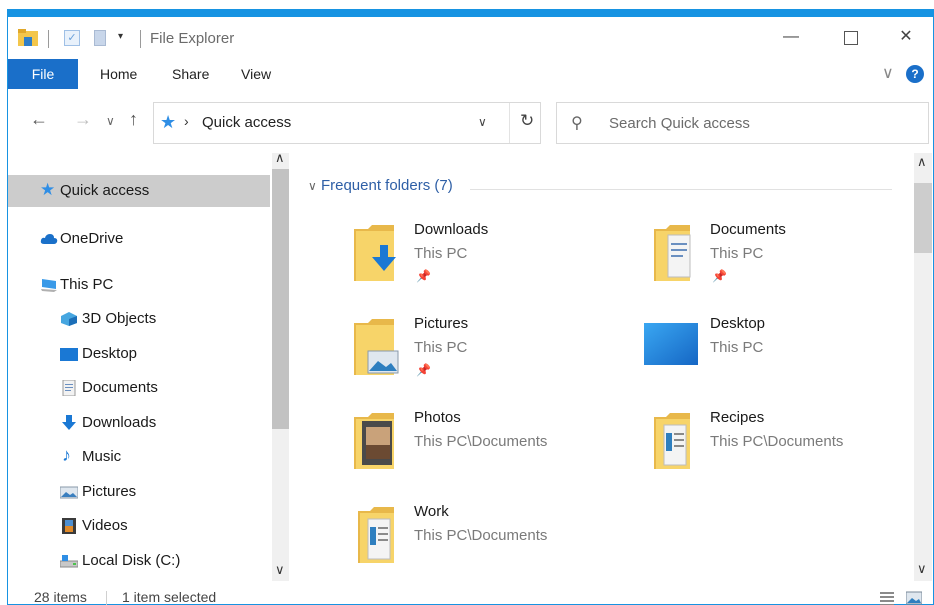 Image resolution: width=934 pixels, height=605 pixels. Describe the element at coordinates (139, 561) in the screenshot. I see `sidebar-item-local-disk: Local Disk (C:)` at that location.